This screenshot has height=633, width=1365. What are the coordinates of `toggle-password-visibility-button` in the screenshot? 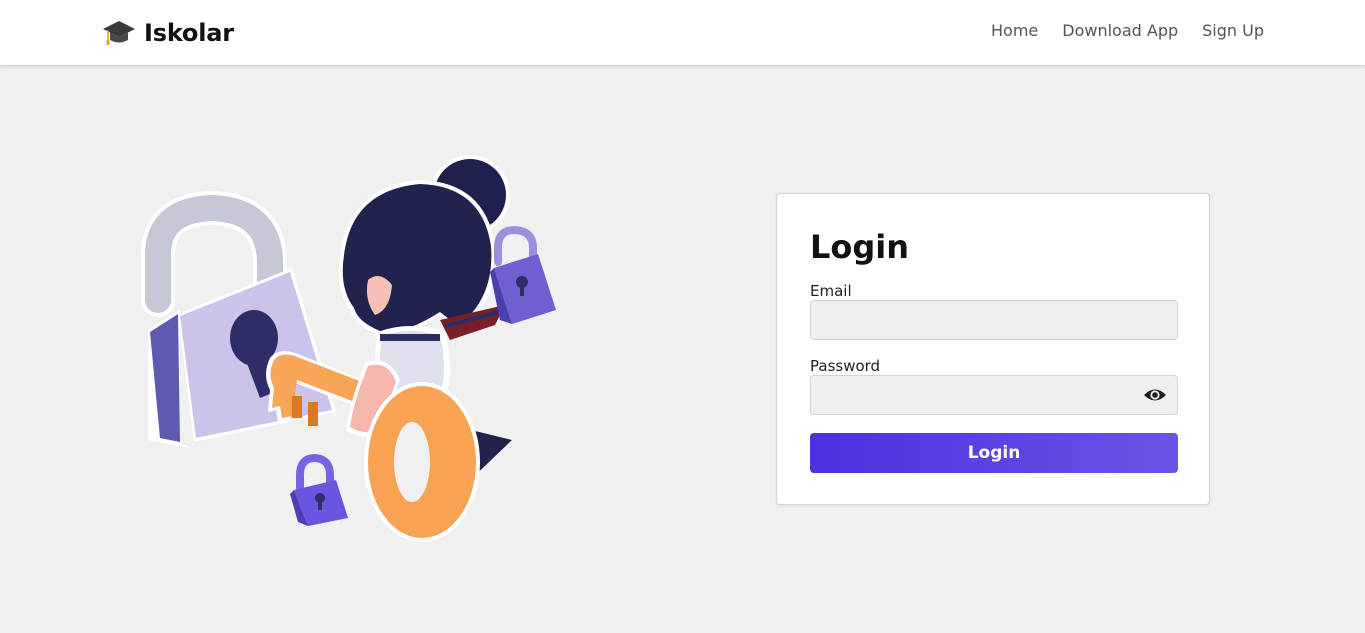 It's located at (1155, 395).